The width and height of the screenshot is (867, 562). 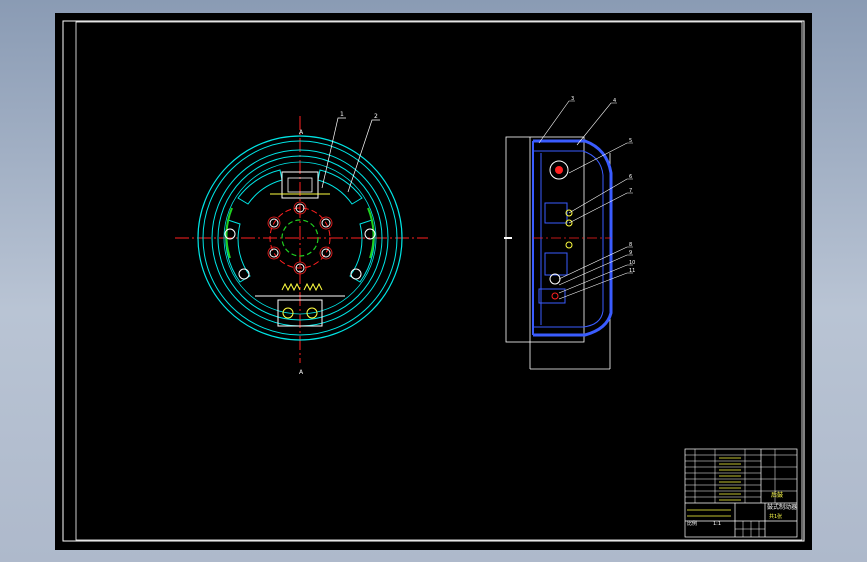 What do you see at coordinates (301, 243) in the screenshot?
I see `front-view: 1 2 A A` at bounding box center [301, 243].